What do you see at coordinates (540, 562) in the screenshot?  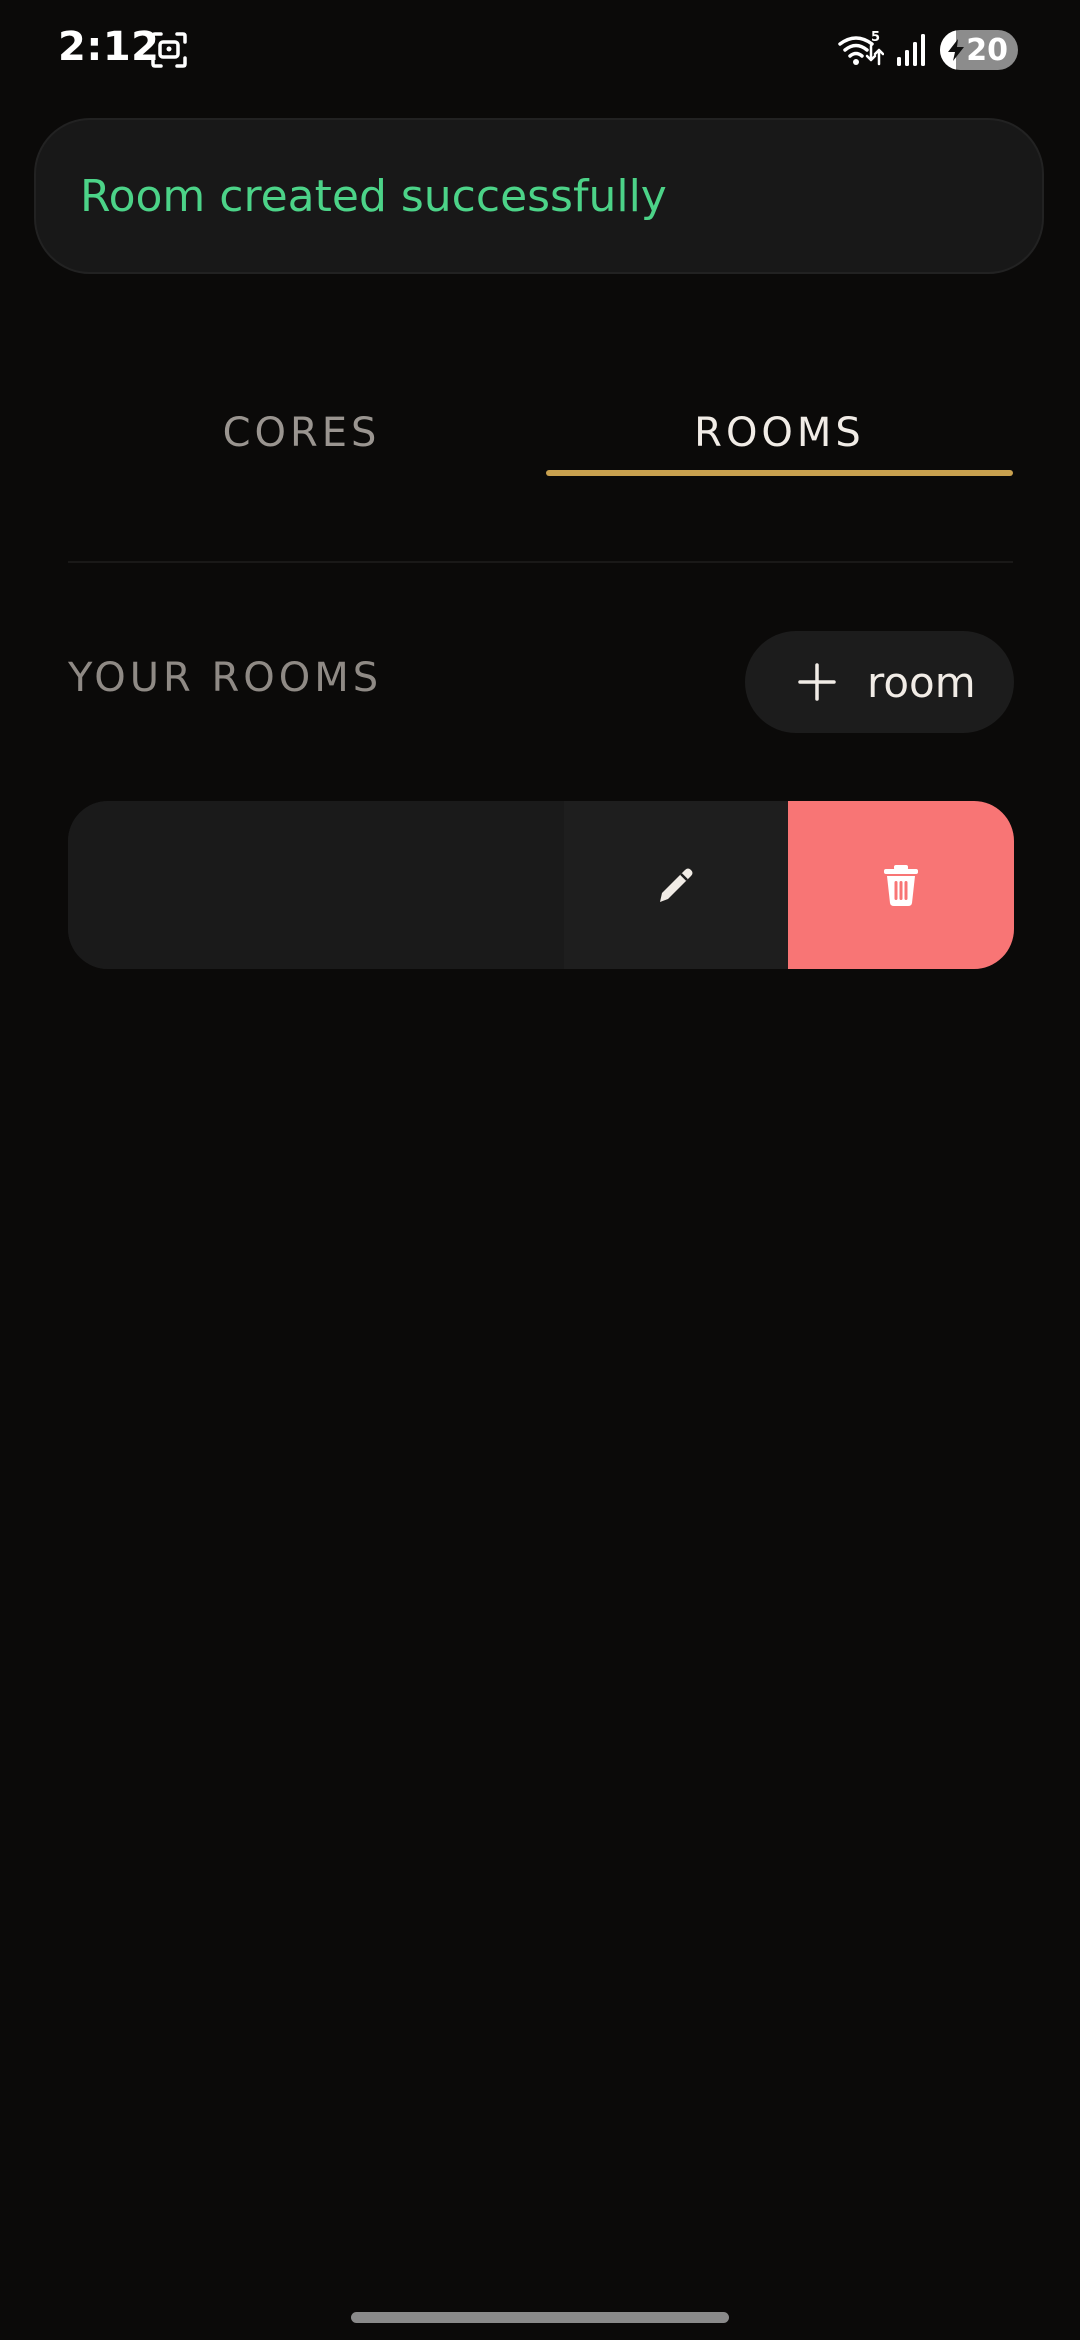 I see `divider` at bounding box center [540, 562].